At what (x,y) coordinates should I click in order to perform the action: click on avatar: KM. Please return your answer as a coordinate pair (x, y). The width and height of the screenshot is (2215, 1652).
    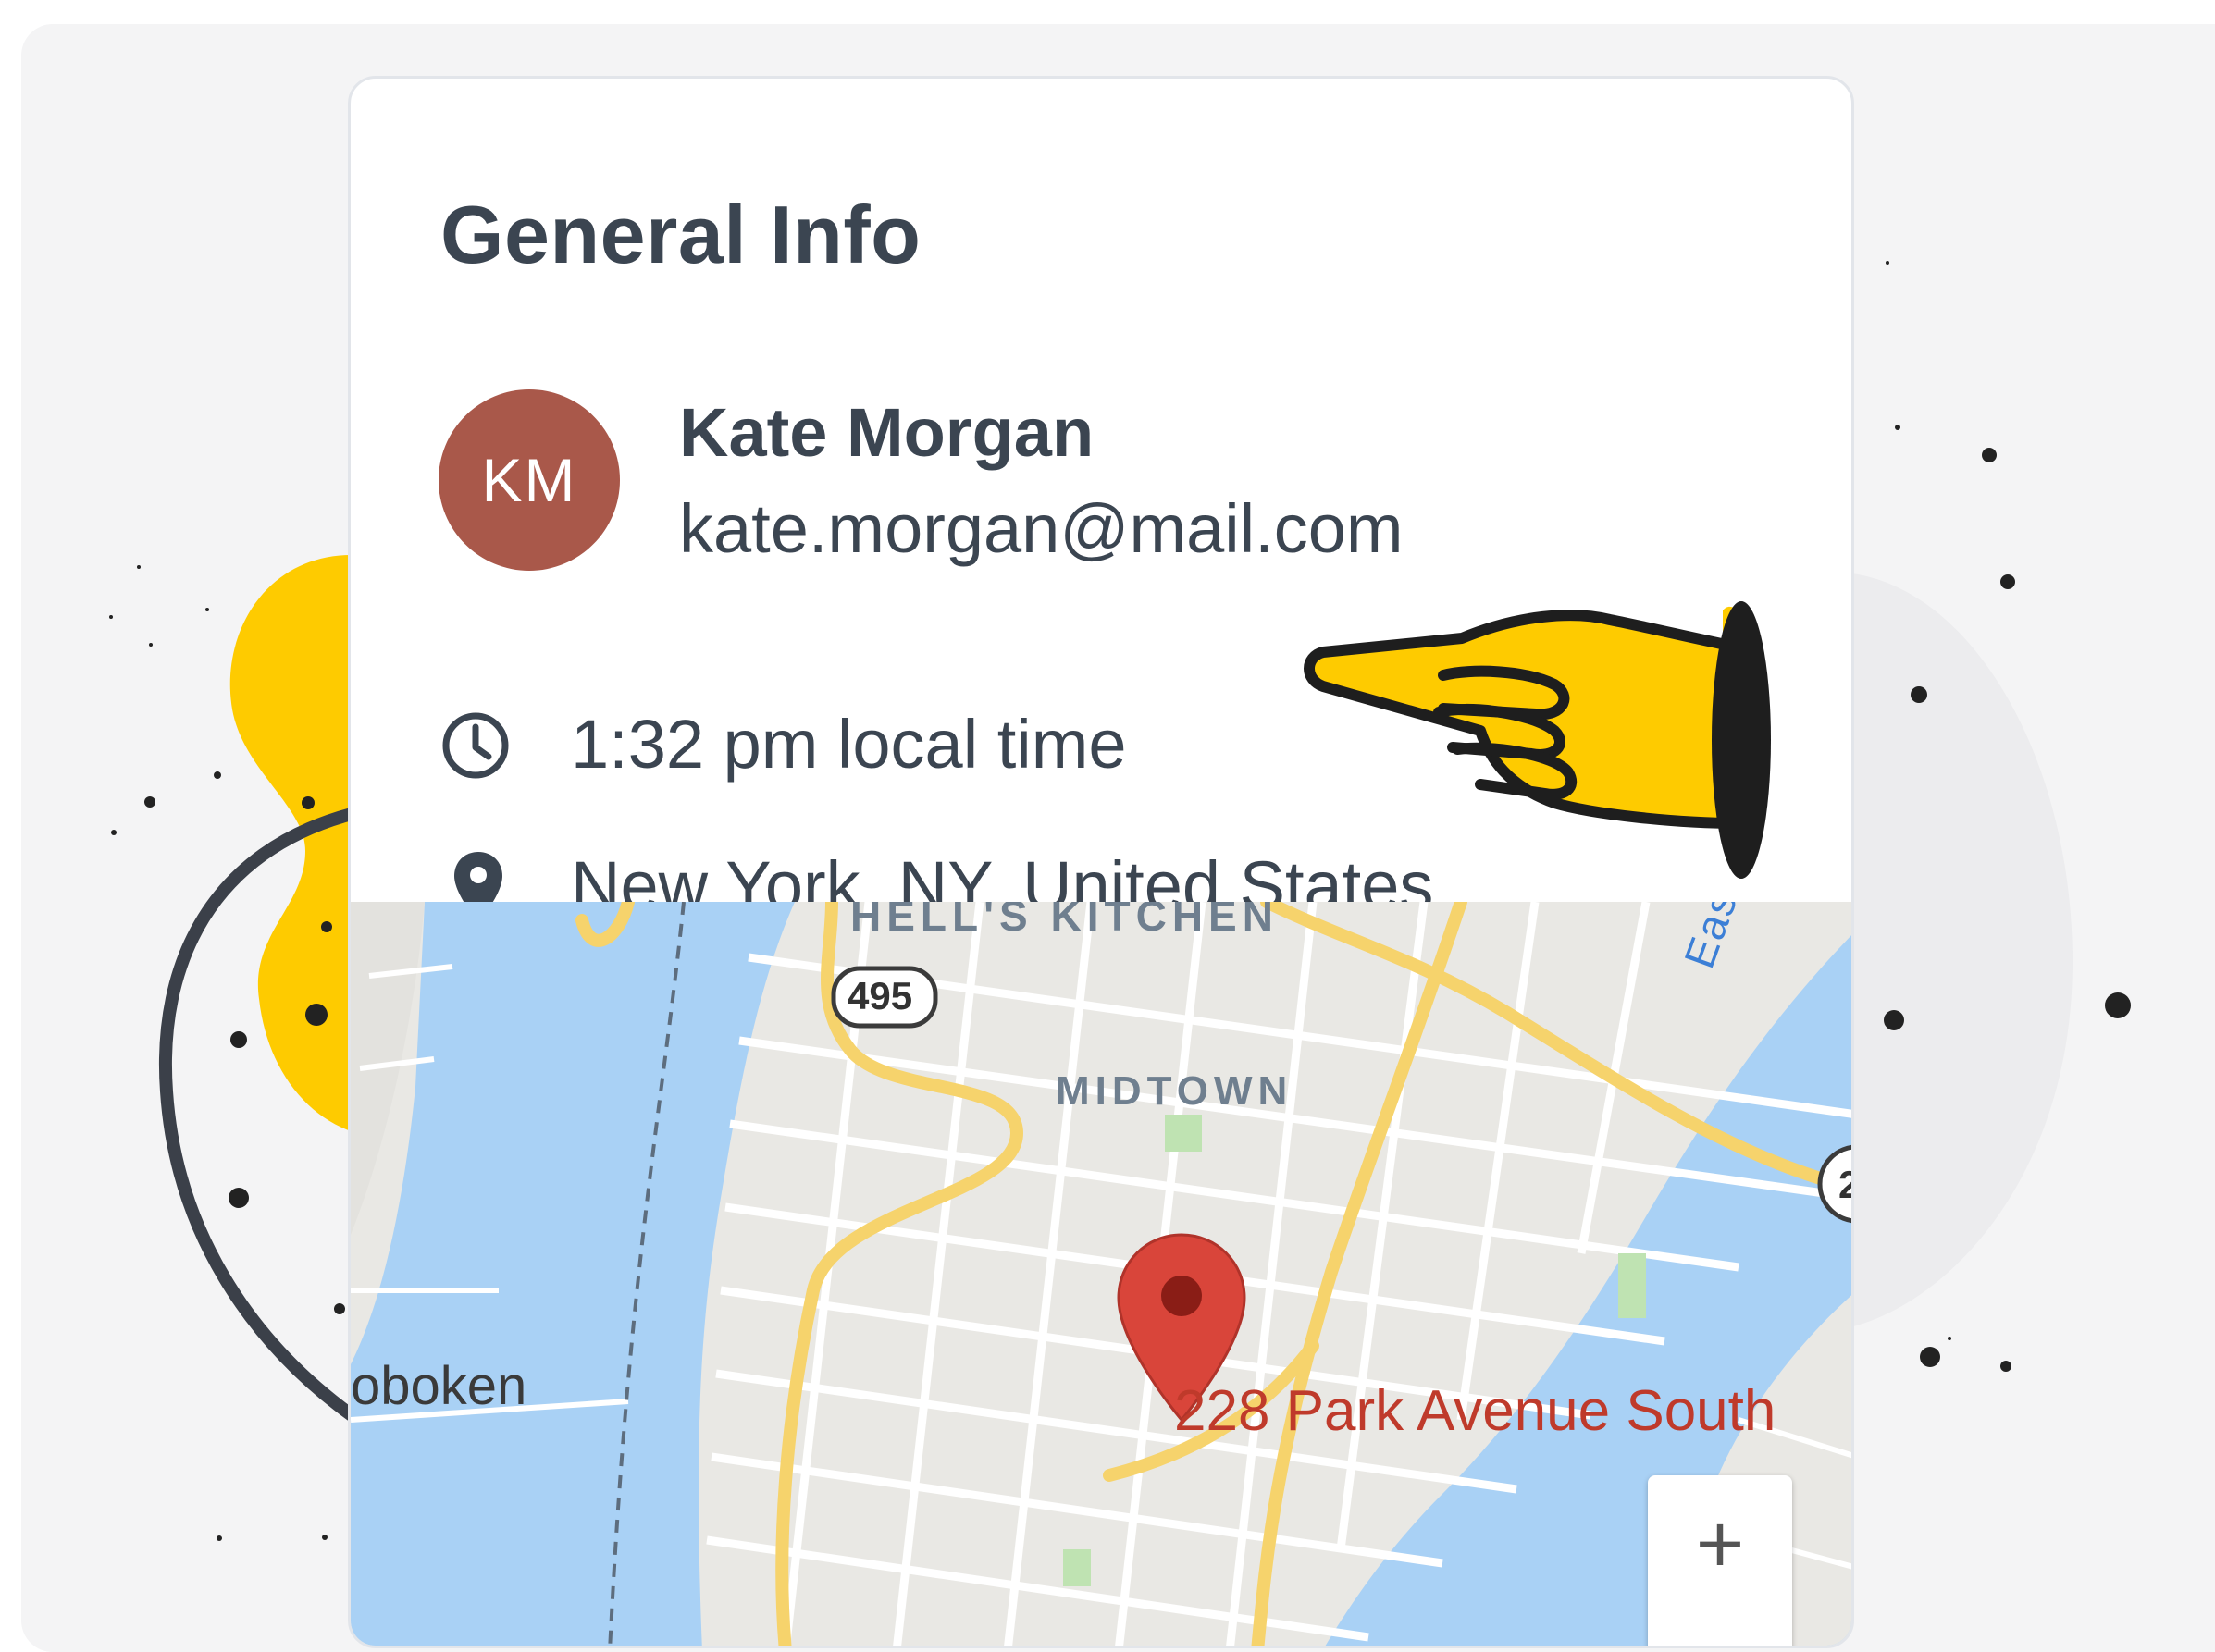
    Looking at the image, I should click on (529, 480).